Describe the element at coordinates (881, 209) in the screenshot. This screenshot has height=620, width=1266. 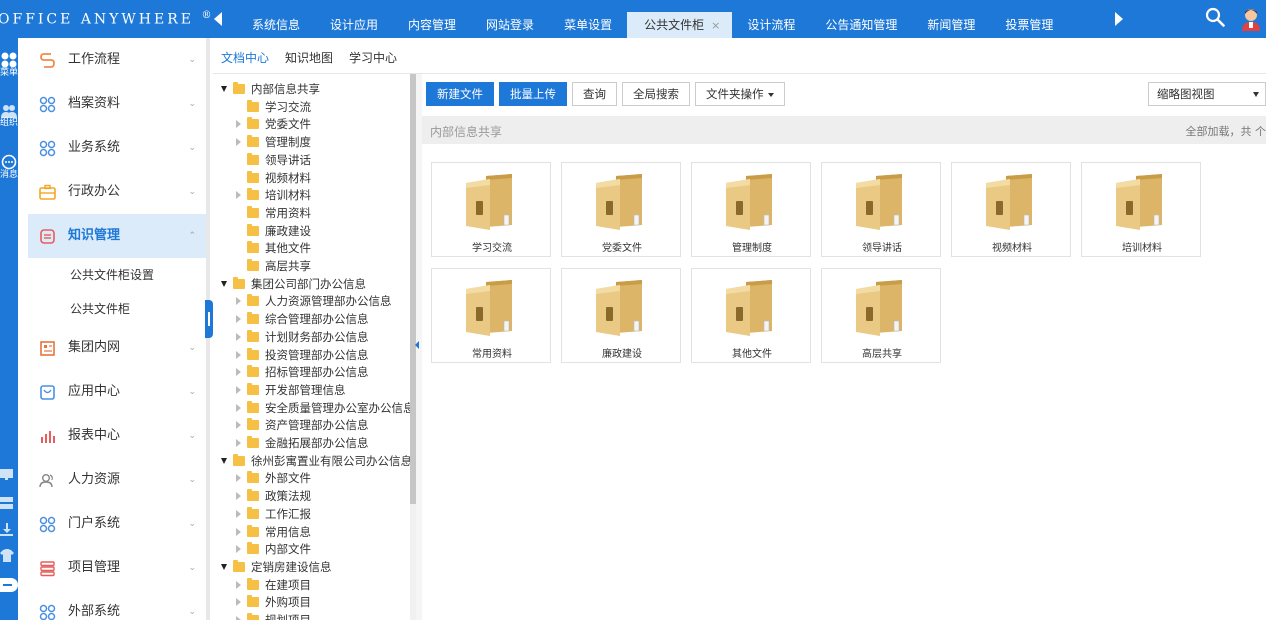
I see `folder-tile: 领导讲话` at that location.